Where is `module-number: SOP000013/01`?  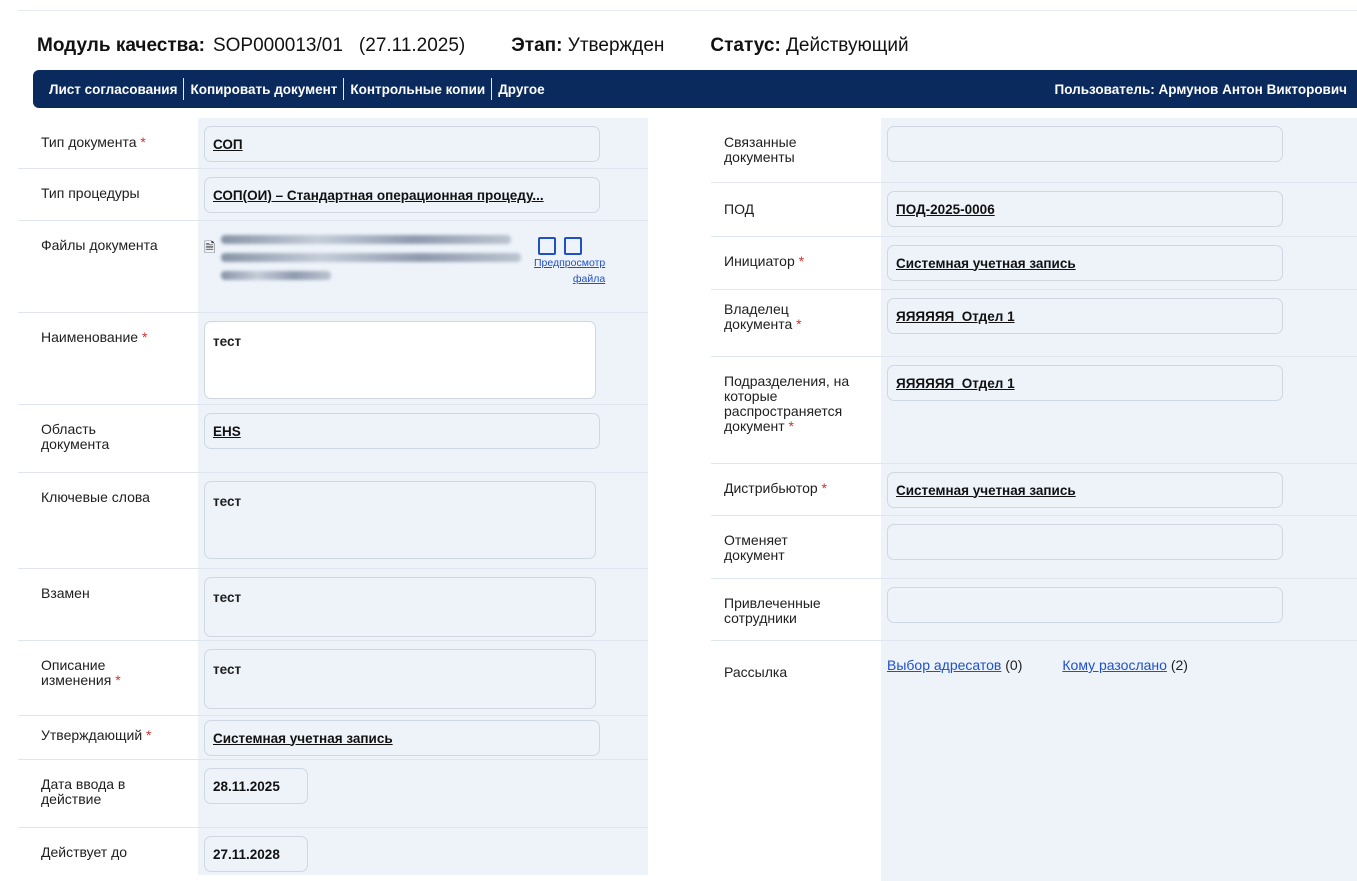 module-number: SOP000013/01 is located at coordinates (277, 45).